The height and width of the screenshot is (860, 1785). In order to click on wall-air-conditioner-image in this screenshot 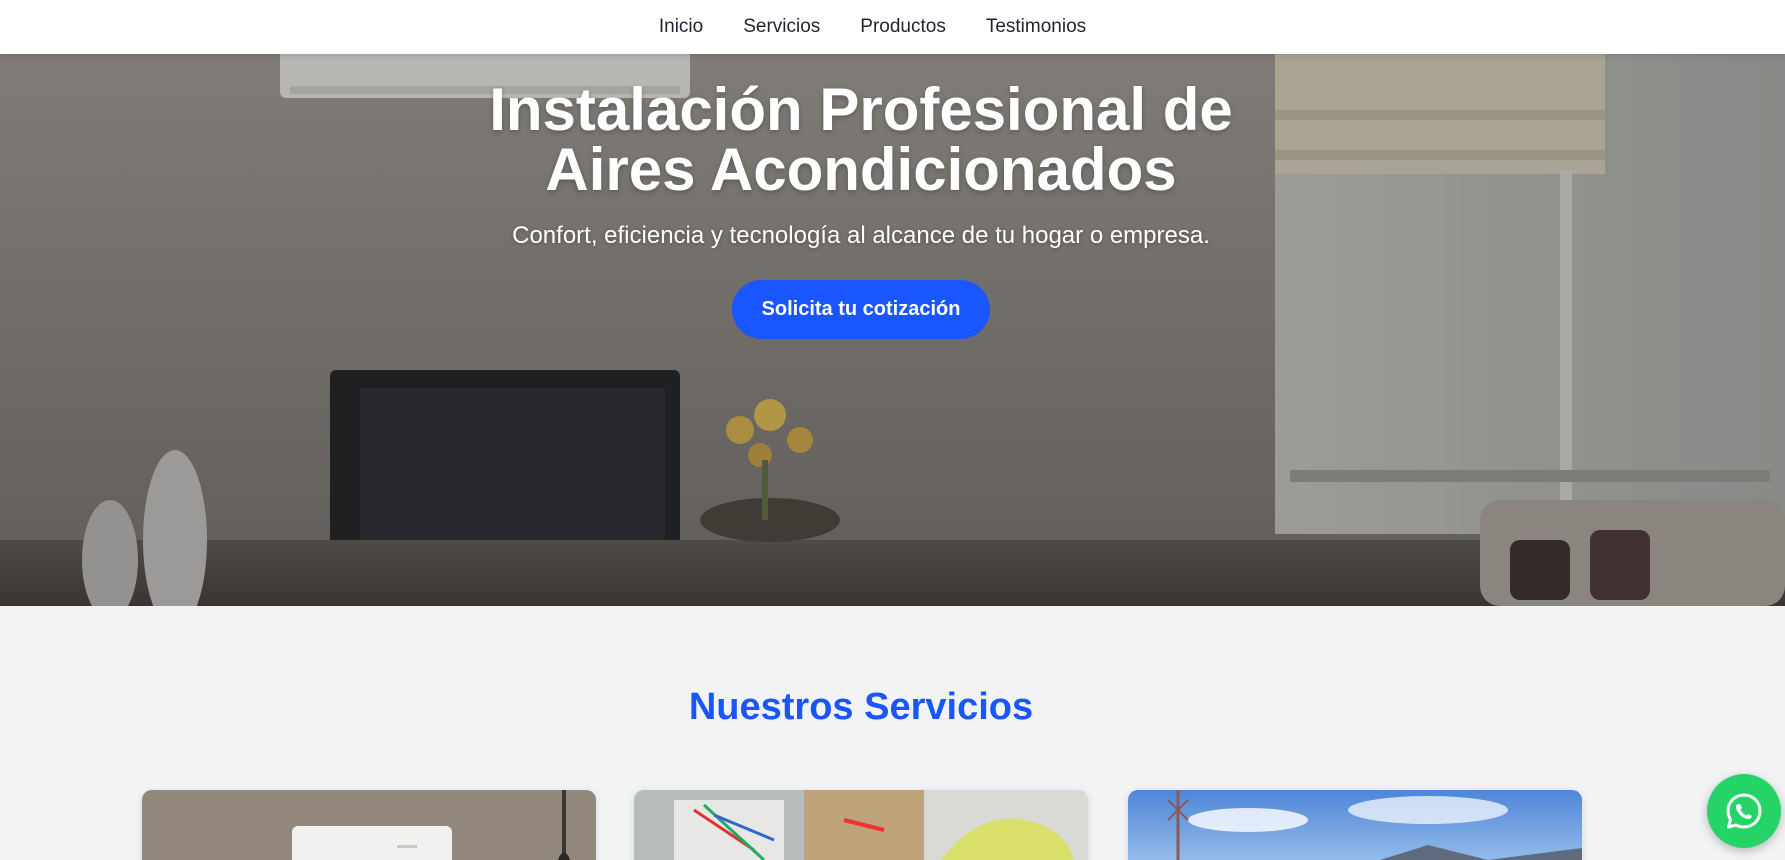, I will do `click(369, 825)`.